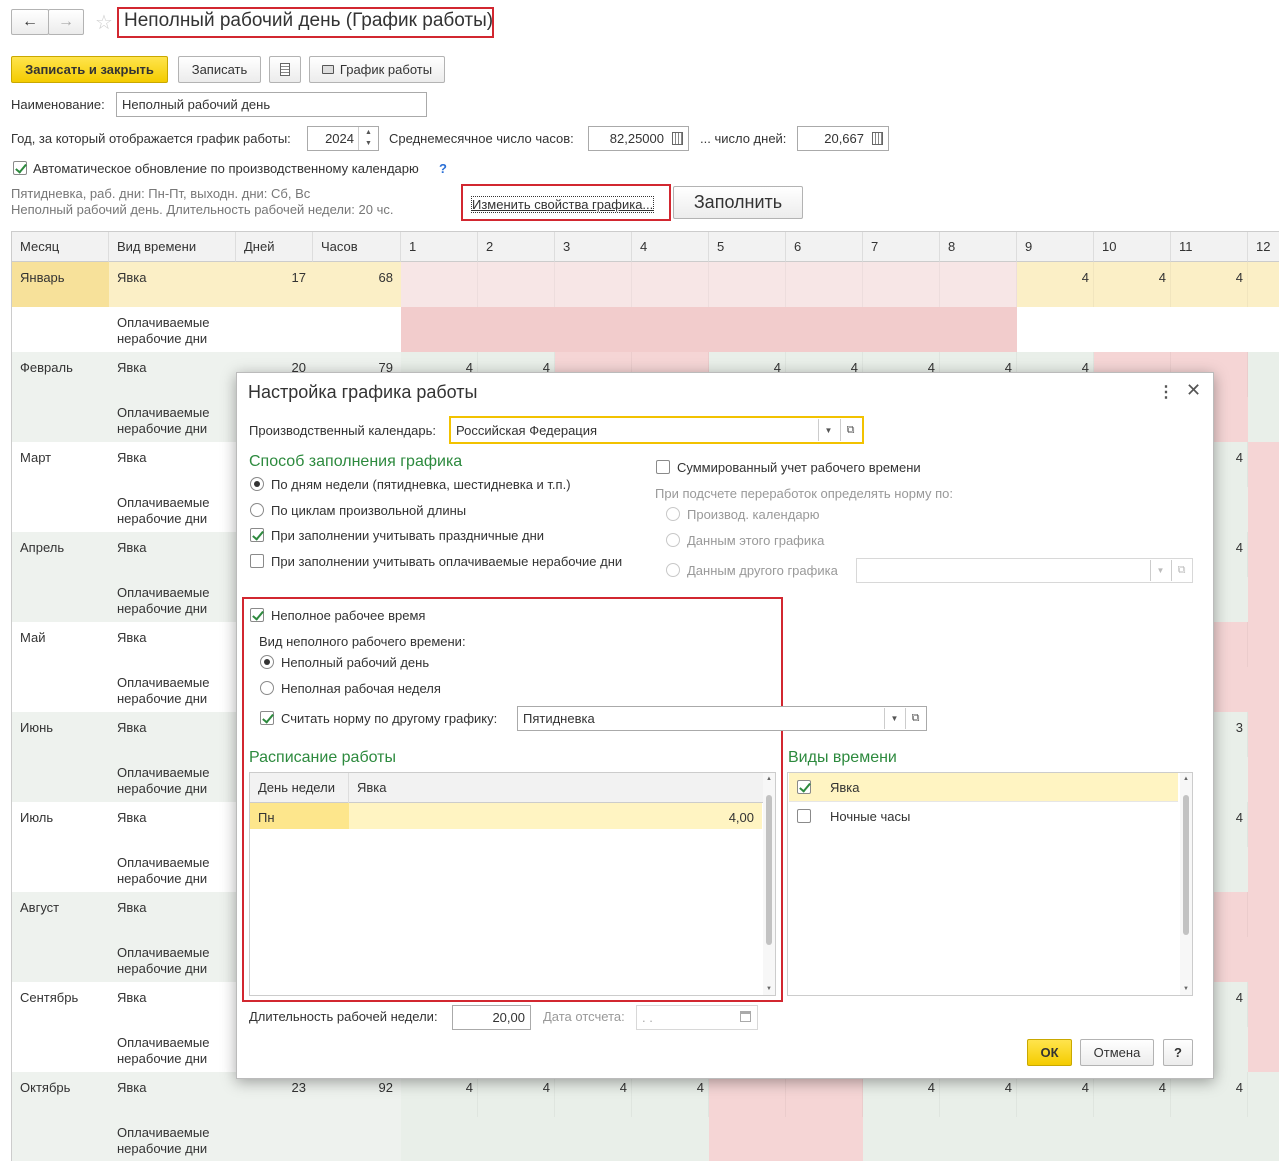 Image resolution: width=1279 pixels, height=1161 pixels. Describe the element at coordinates (40, 907) in the screenshot. I see `month-name: Август` at that location.